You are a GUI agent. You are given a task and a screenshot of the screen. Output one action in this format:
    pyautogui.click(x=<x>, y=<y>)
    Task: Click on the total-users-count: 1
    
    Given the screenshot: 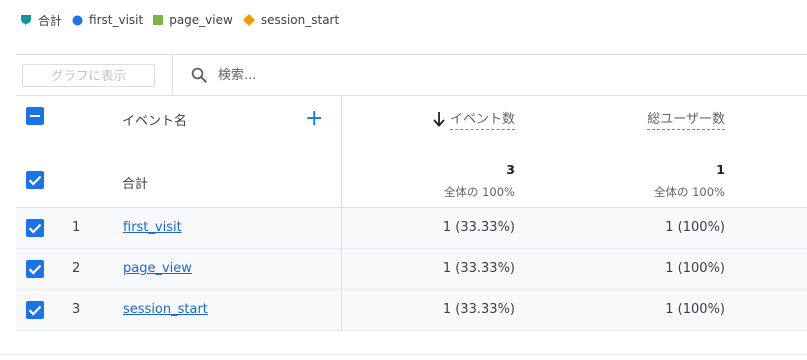 What is the action you would take?
    pyautogui.click(x=720, y=169)
    